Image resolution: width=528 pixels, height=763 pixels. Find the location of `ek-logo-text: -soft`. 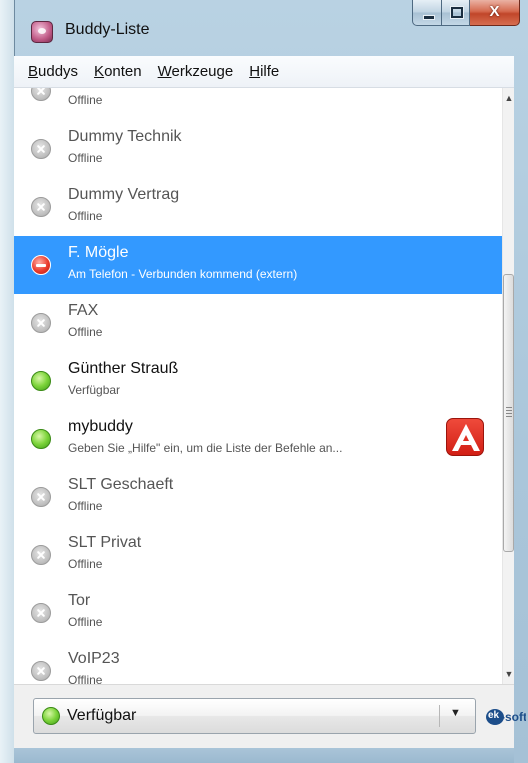

ek-logo-text: -soft is located at coordinates (513, 717).